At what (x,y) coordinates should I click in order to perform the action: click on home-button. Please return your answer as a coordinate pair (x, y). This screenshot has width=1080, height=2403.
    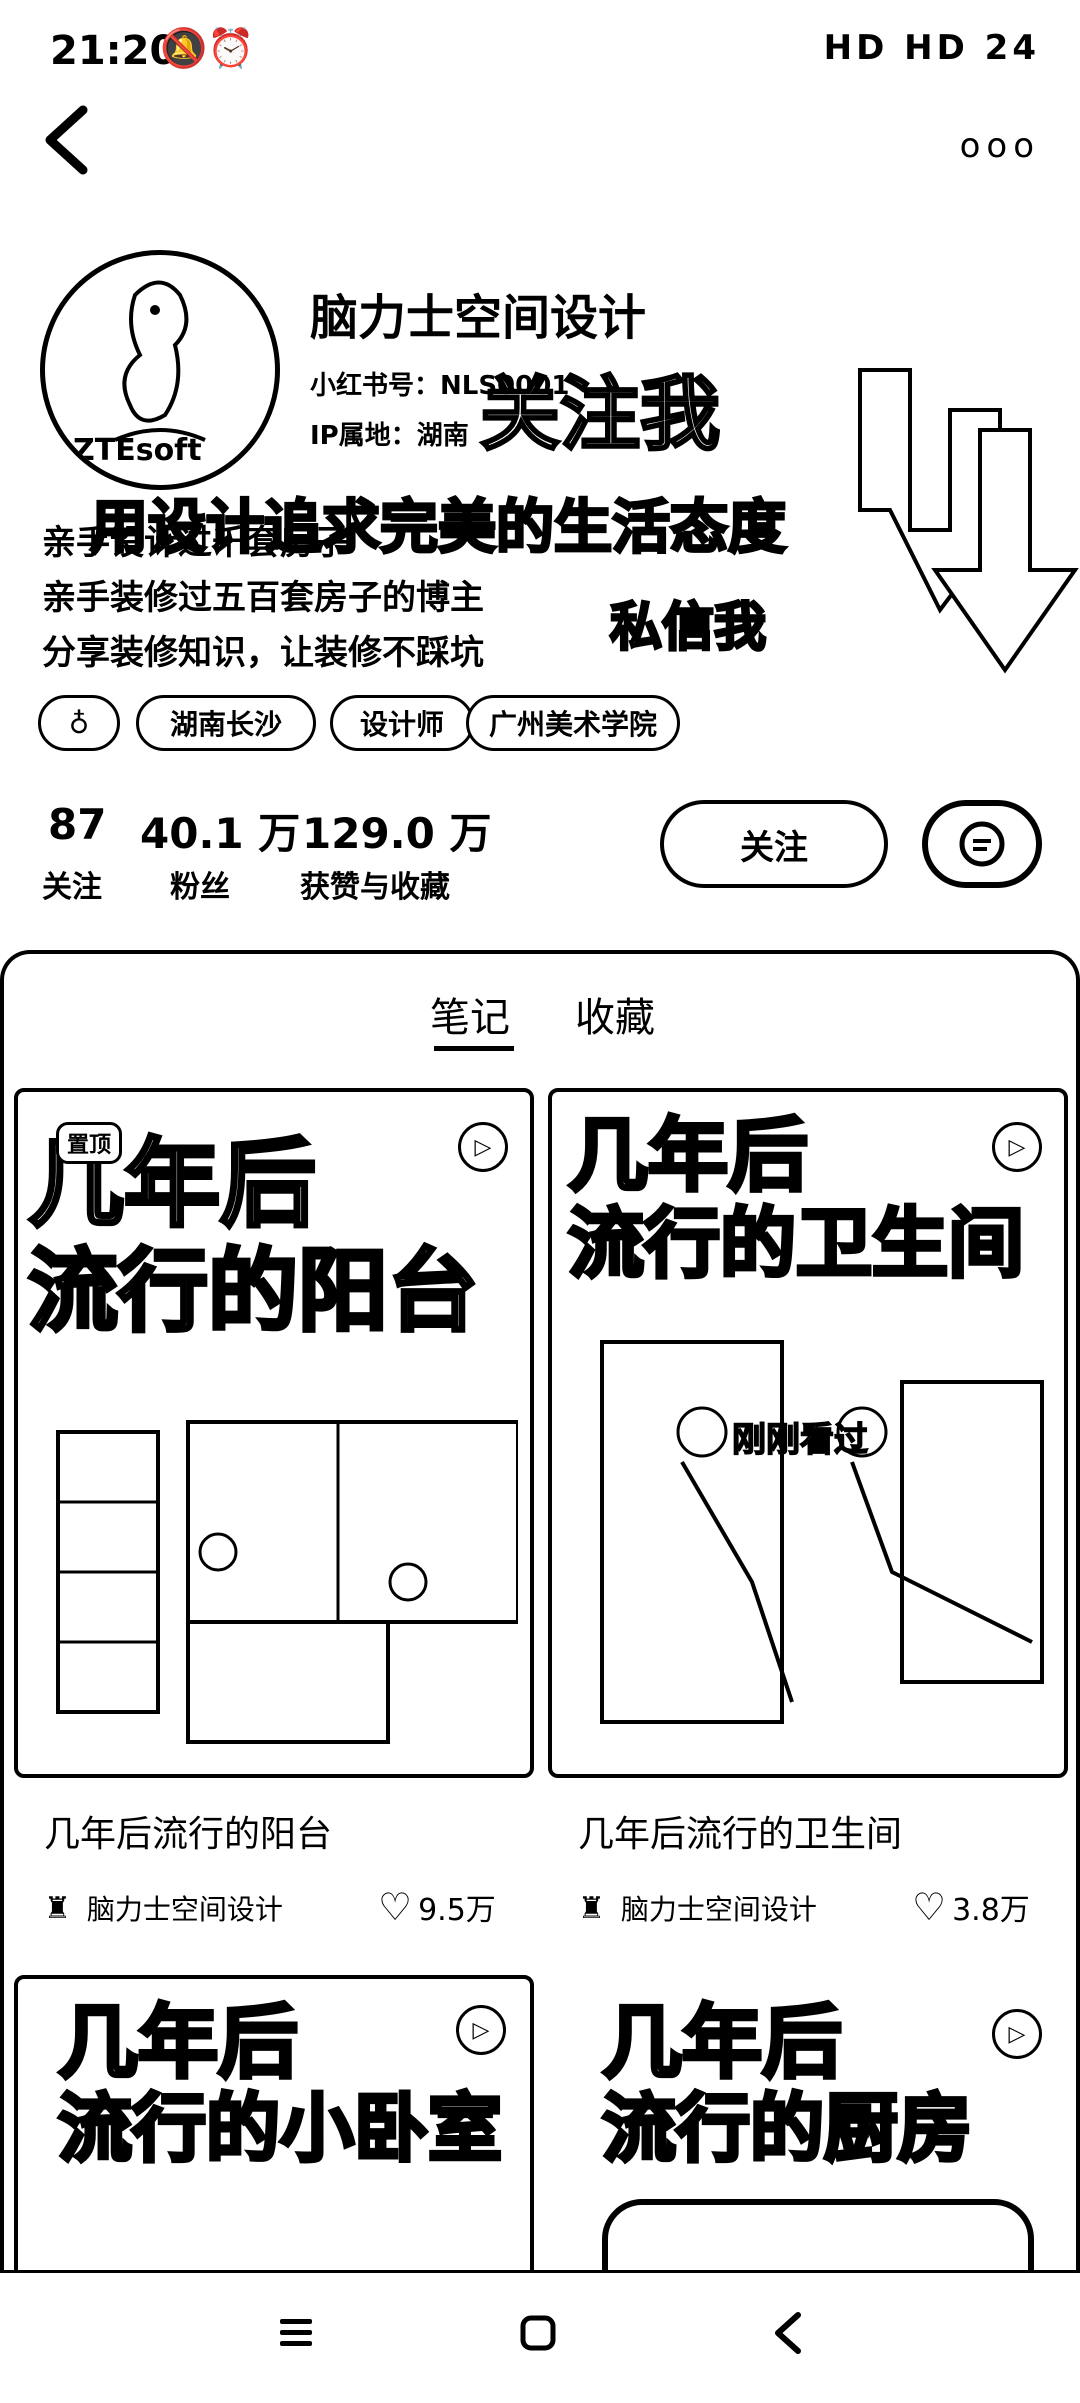
    Looking at the image, I should click on (538, 2335).